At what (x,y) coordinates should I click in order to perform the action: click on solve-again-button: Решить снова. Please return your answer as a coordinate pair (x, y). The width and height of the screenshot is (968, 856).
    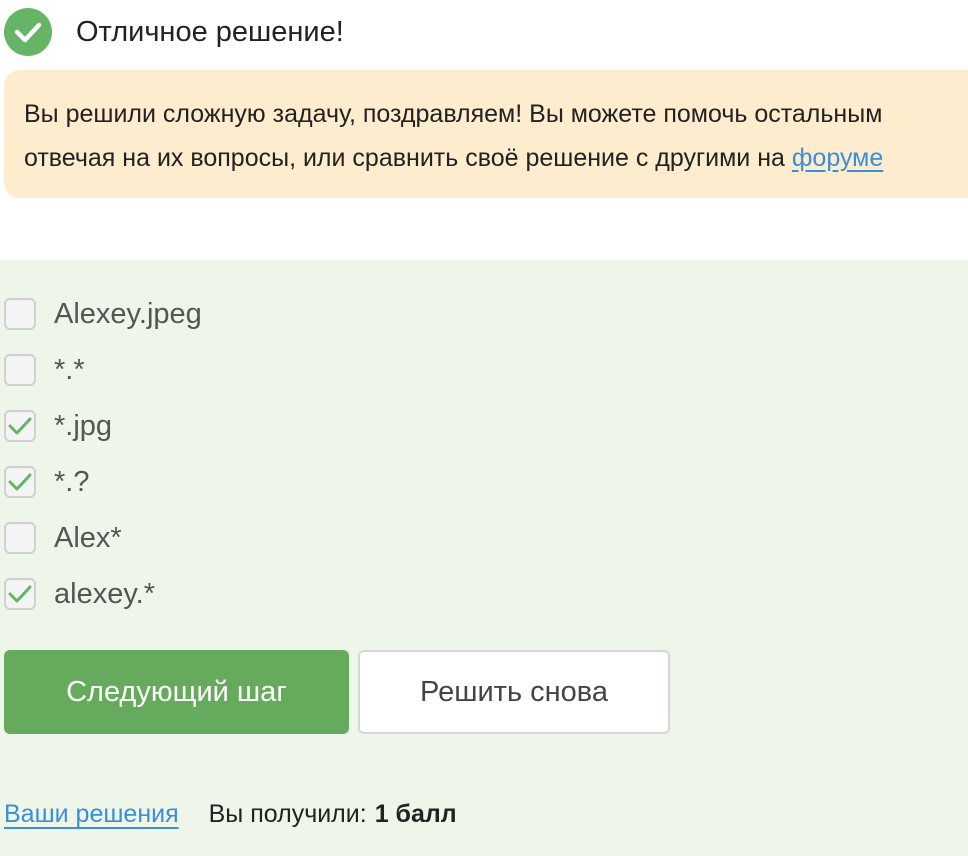
    Looking at the image, I should click on (514, 692).